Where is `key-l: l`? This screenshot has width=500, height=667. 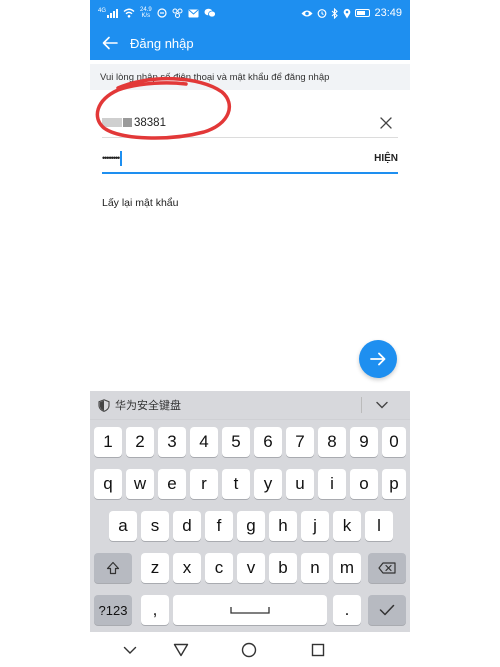 key-l: l is located at coordinates (379, 526).